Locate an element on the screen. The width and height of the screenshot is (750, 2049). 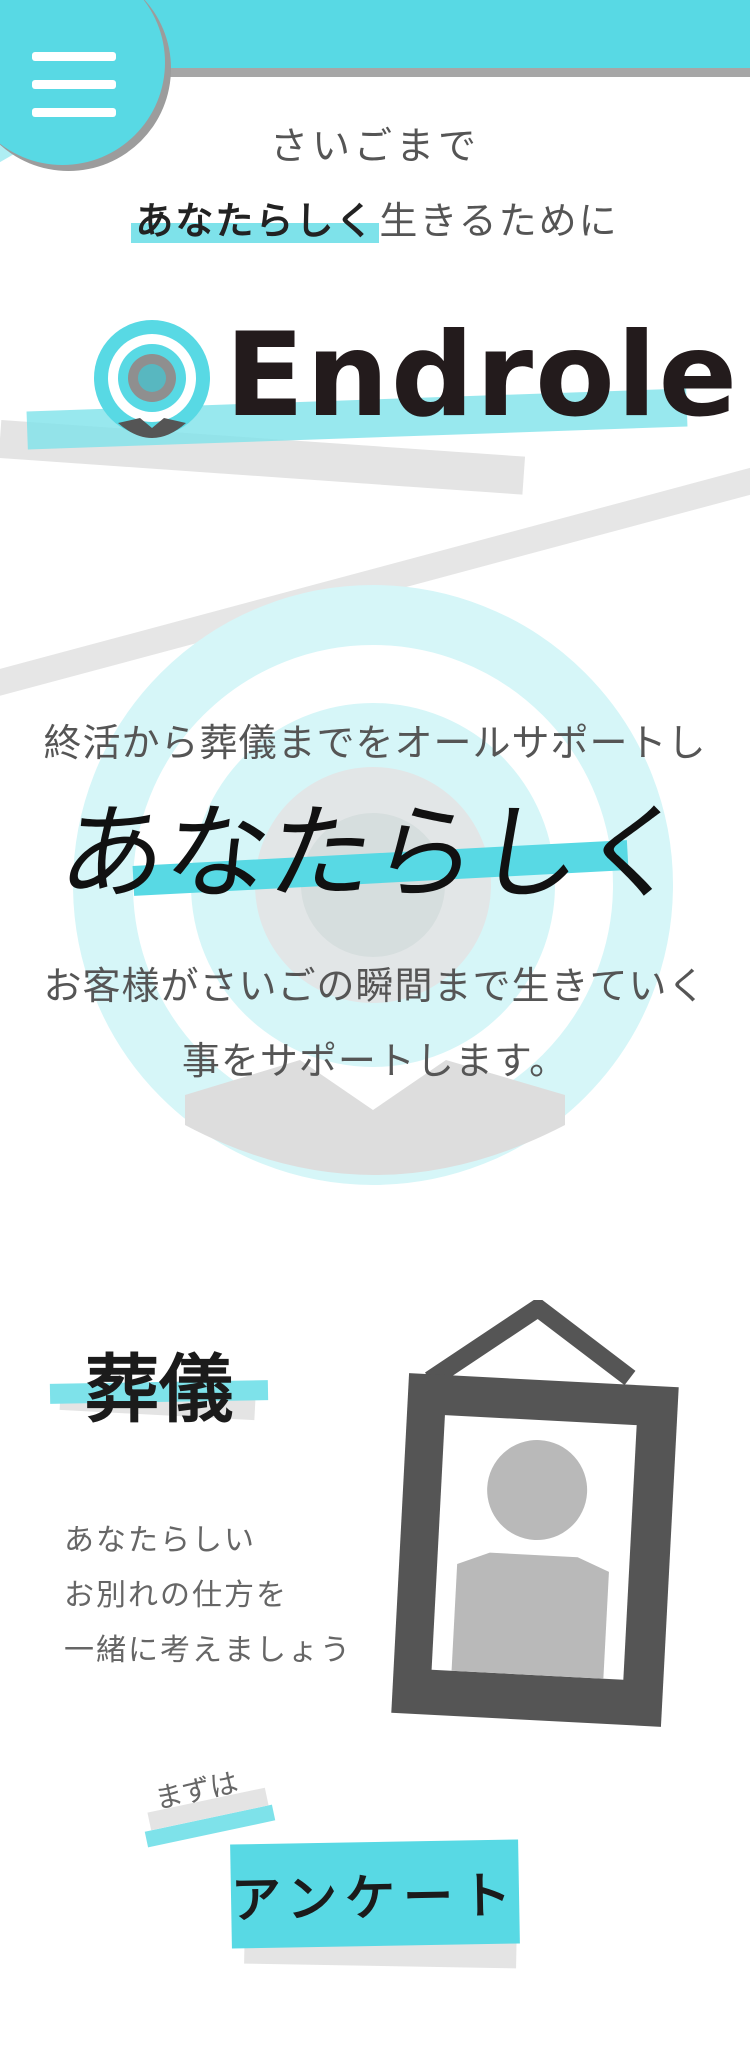
section-desc-line3: 一緒に考えましょう is located at coordinates (208, 1650).